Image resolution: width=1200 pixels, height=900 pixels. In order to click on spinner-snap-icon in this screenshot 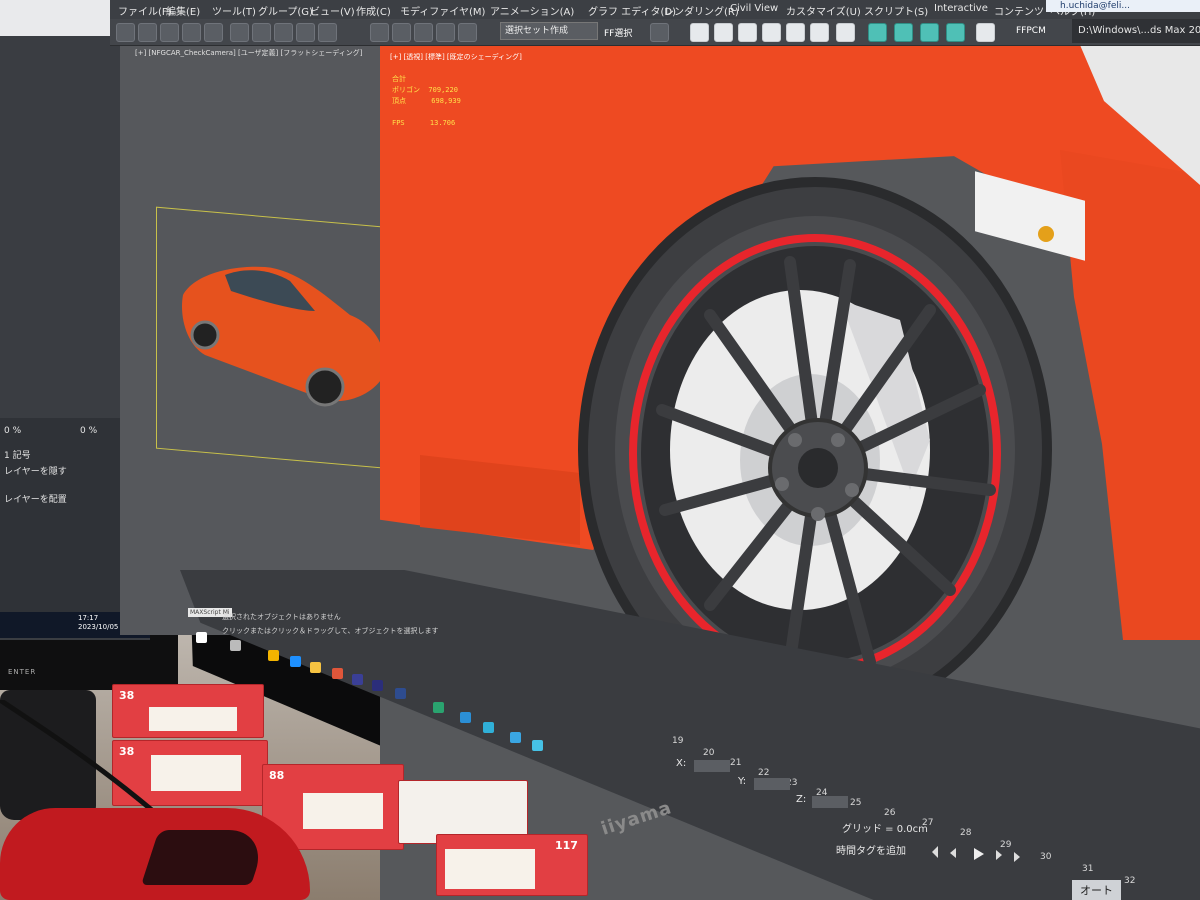, I will do `click(467, 32)`.